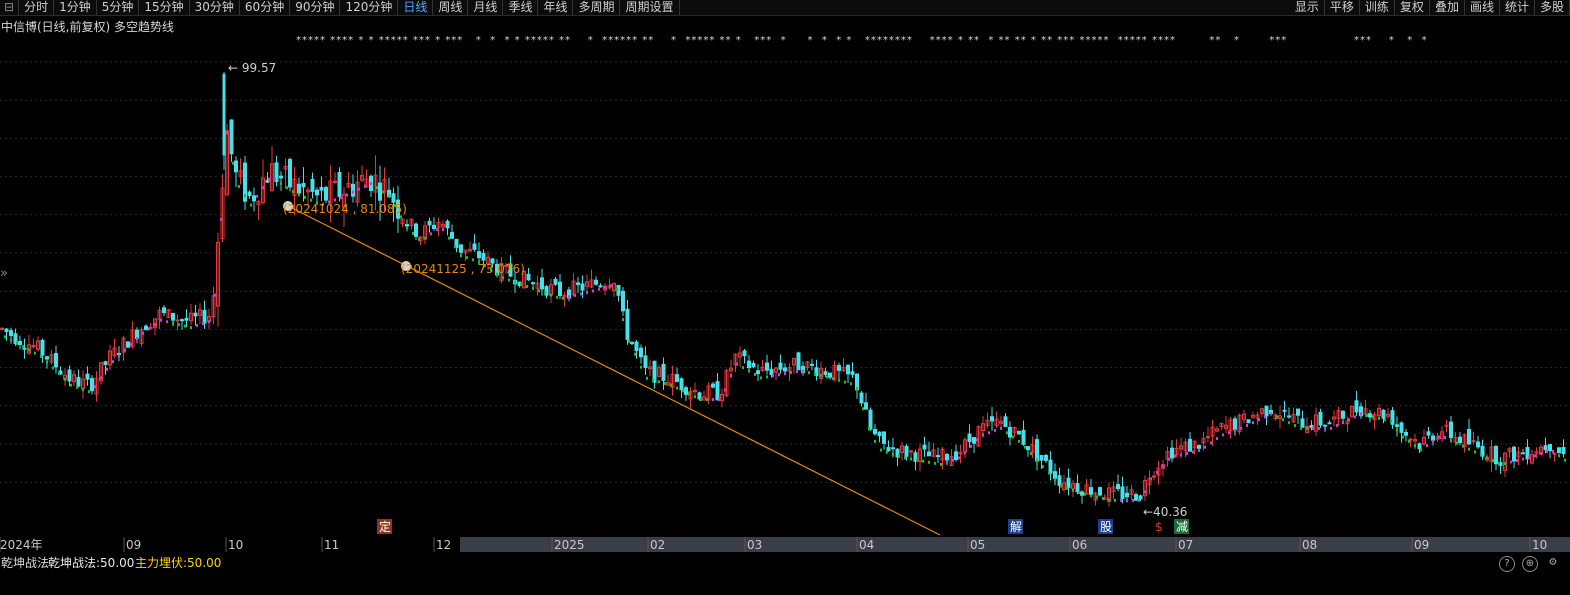 Image resolution: width=1570 pixels, height=595 pixels. Describe the element at coordinates (657, 545) in the screenshot. I see `x-tick-label: 02` at that location.